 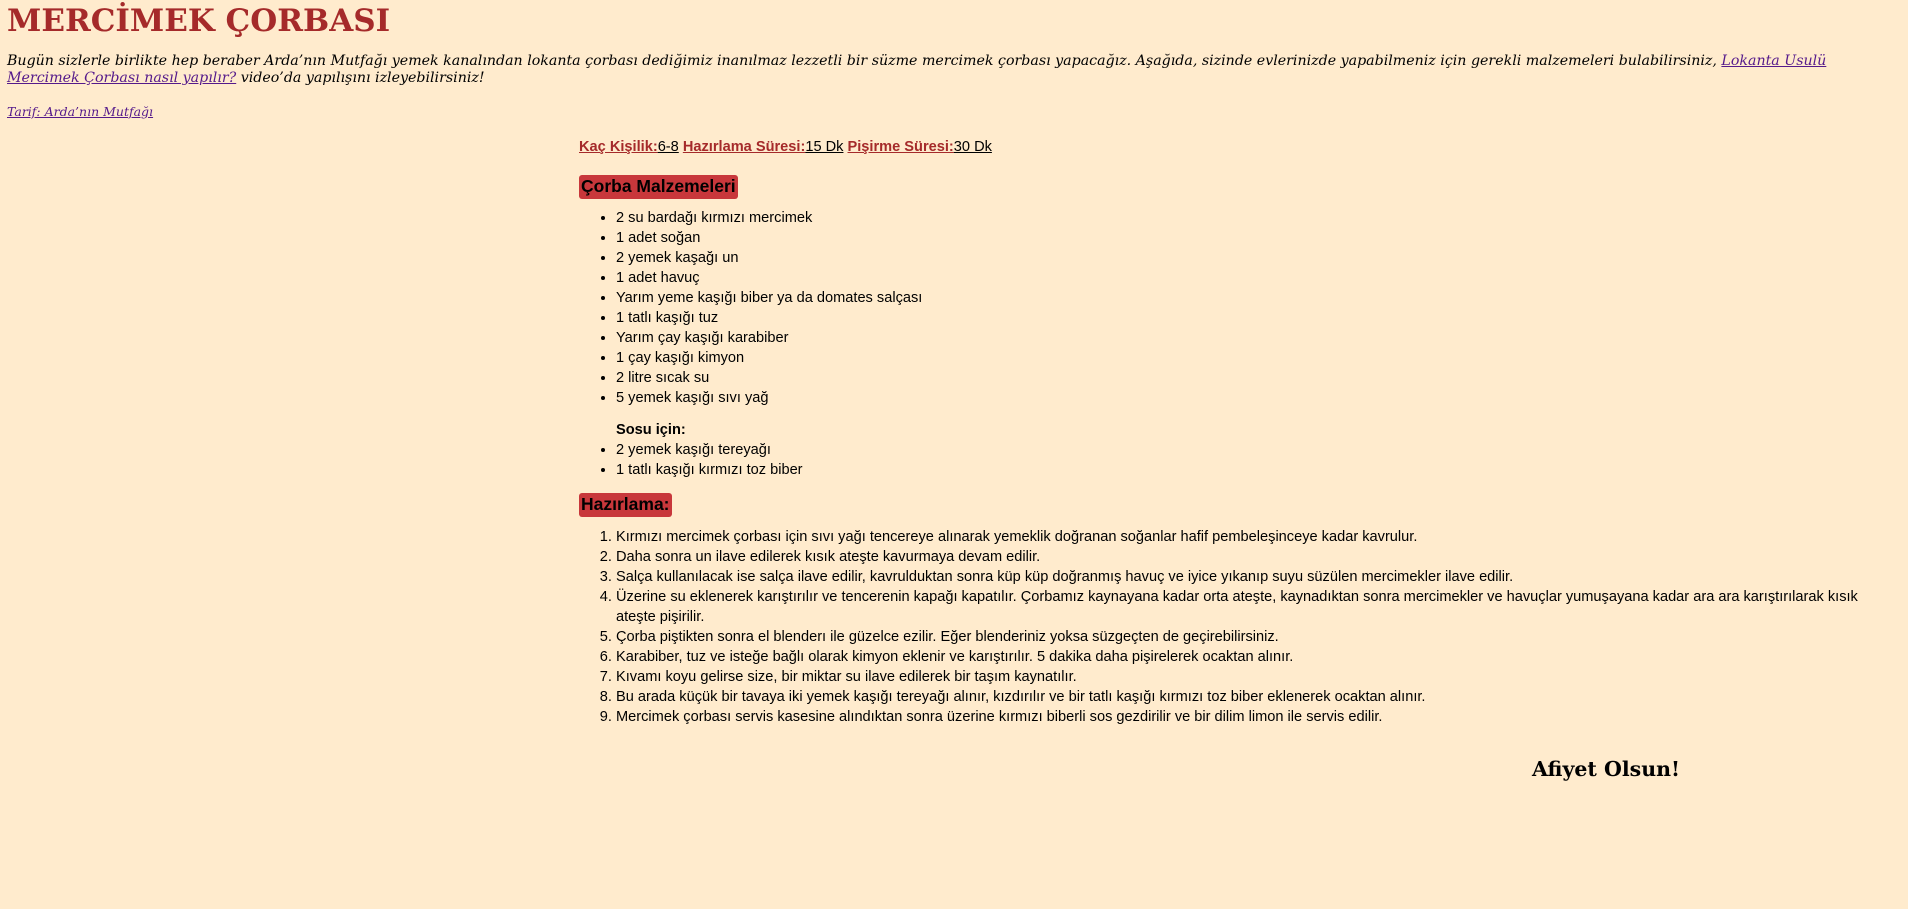 What do you see at coordinates (1262, 318) in the screenshot?
I see `ingredient-item: 1 tatlı kaşığı tuz` at bounding box center [1262, 318].